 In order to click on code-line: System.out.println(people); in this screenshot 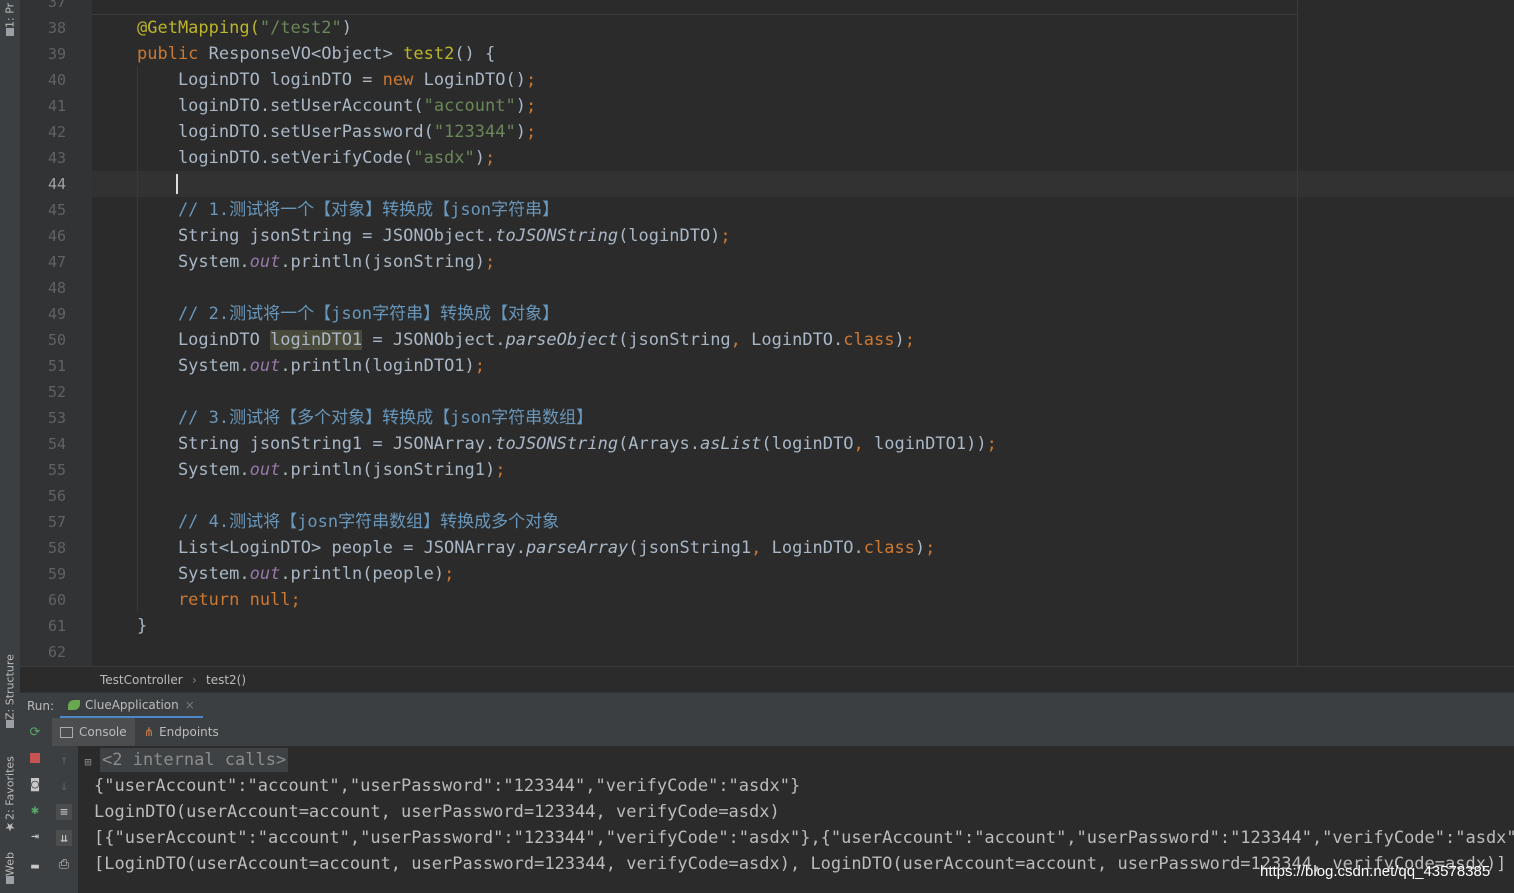, I will do `click(295, 574)`.